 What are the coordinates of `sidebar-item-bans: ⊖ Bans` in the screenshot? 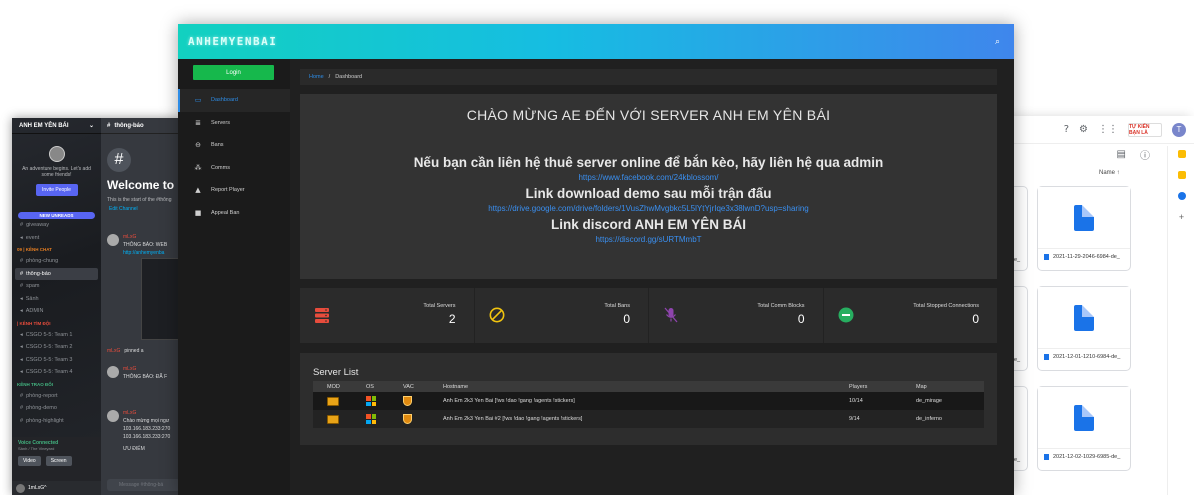 It's located at (234, 145).